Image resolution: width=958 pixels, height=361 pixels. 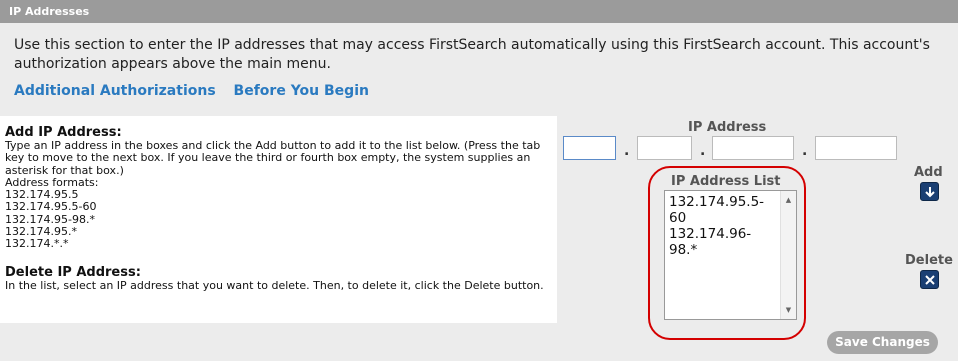 I want to click on format-example: 132.174.95-98.*, so click(x=50, y=219).